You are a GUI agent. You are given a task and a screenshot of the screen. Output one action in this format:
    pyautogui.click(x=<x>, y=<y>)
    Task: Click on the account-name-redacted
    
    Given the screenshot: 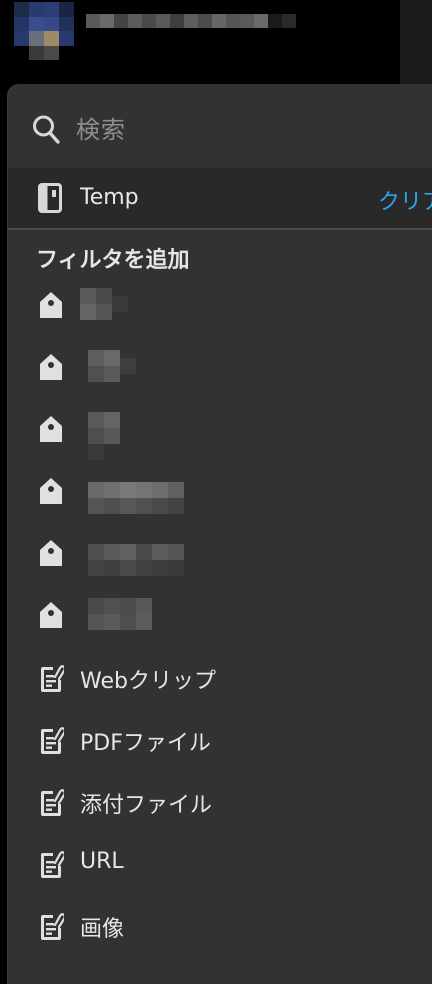 What is the action you would take?
    pyautogui.click(x=191, y=21)
    